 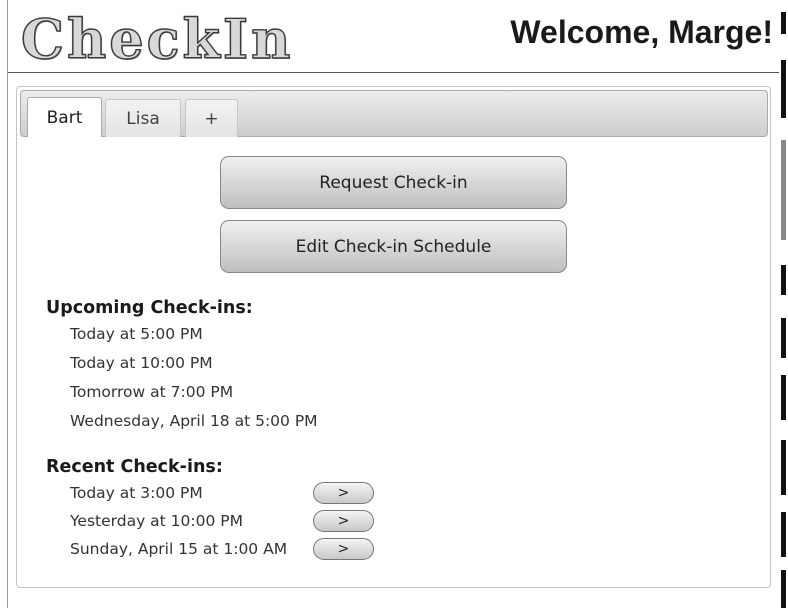 I want to click on upcoming-title: Upcoming Check-ins:, so click(x=149, y=308).